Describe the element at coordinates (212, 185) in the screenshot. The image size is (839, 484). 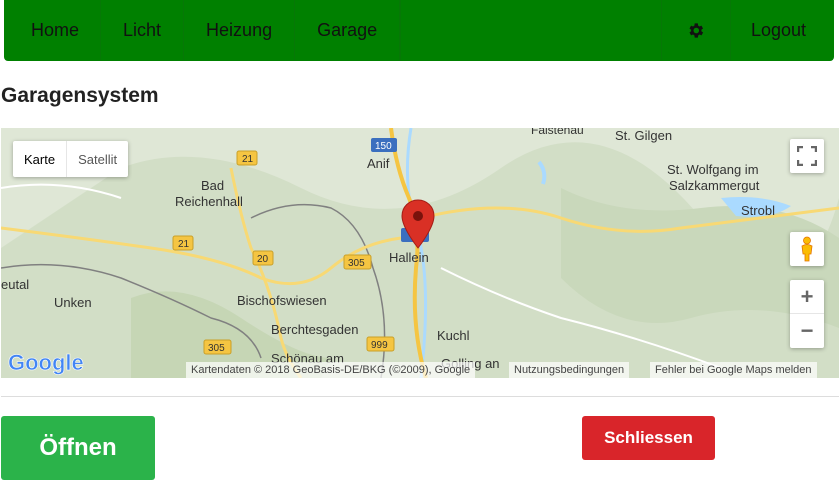
I see `place-bad: Bad` at that location.